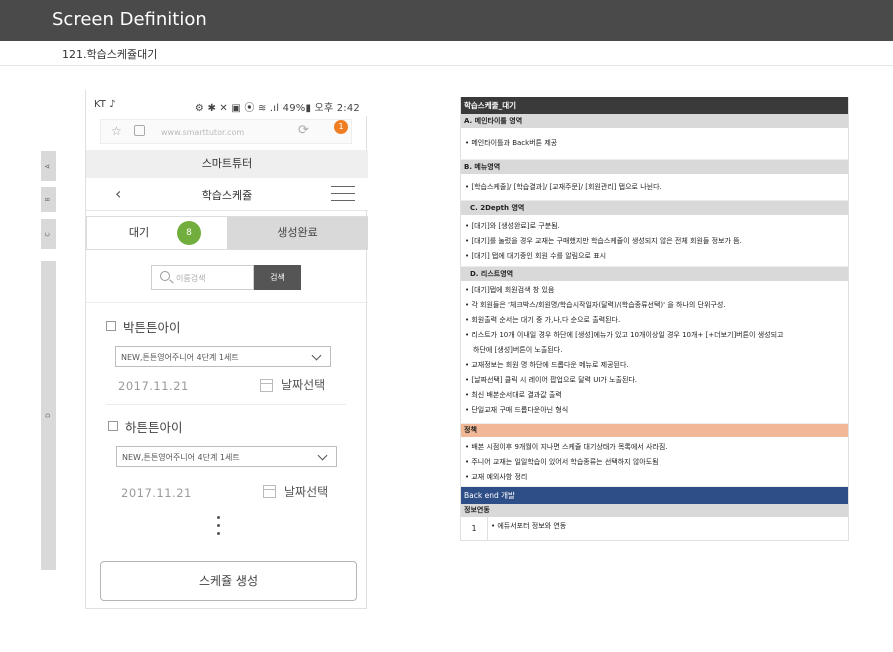  What do you see at coordinates (154, 427) in the screenshot?
I see `student-name: 하튼튼아이` at bounding box center [154, 427].